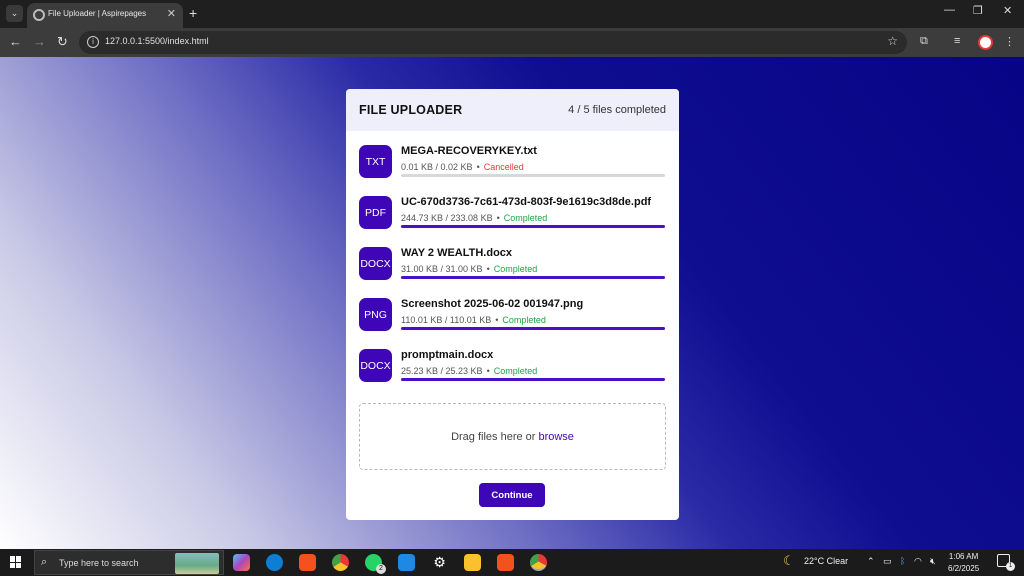  What do you see at coordinates (439, 562) in the screenshot?
I see `settings-gear-icon: ⚙` at bounding box center [439, 562].